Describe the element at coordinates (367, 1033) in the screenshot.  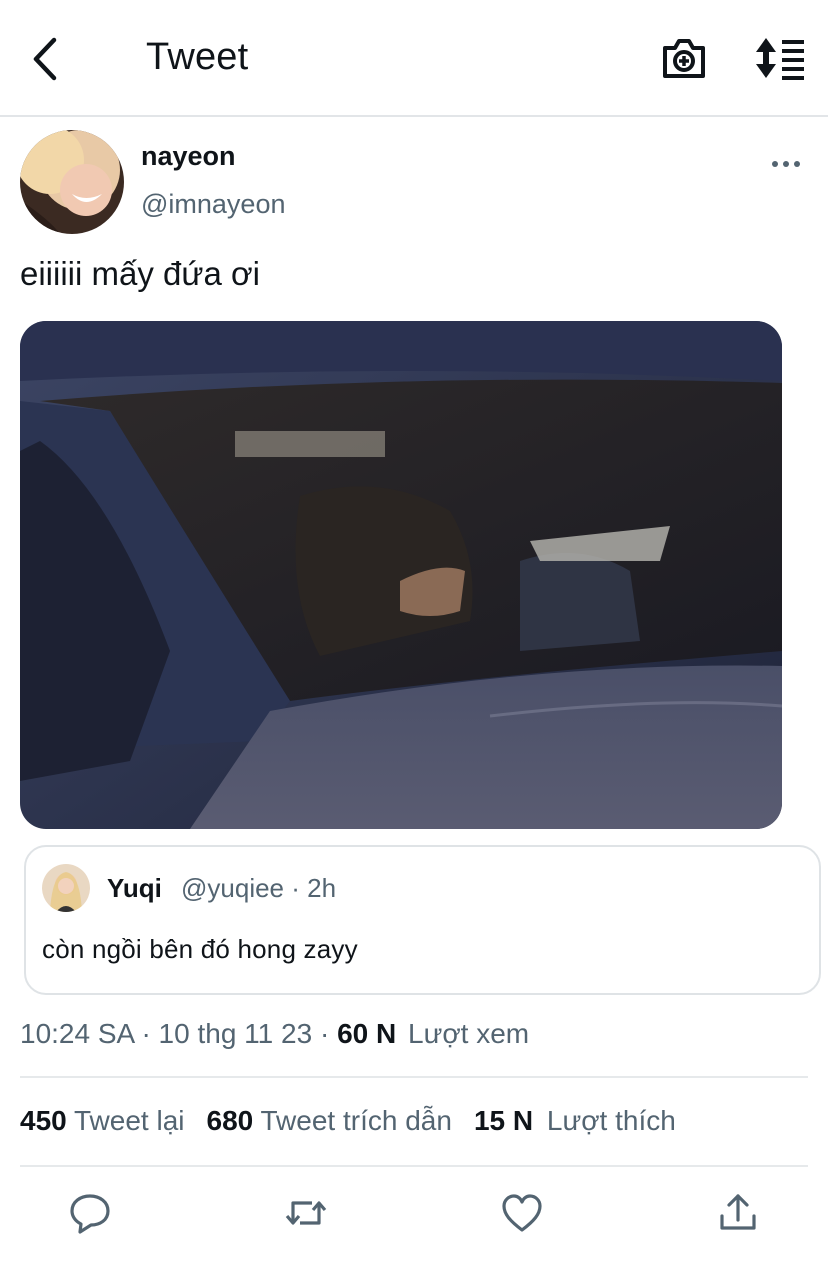
I see `views-count: 60 N` at that location.